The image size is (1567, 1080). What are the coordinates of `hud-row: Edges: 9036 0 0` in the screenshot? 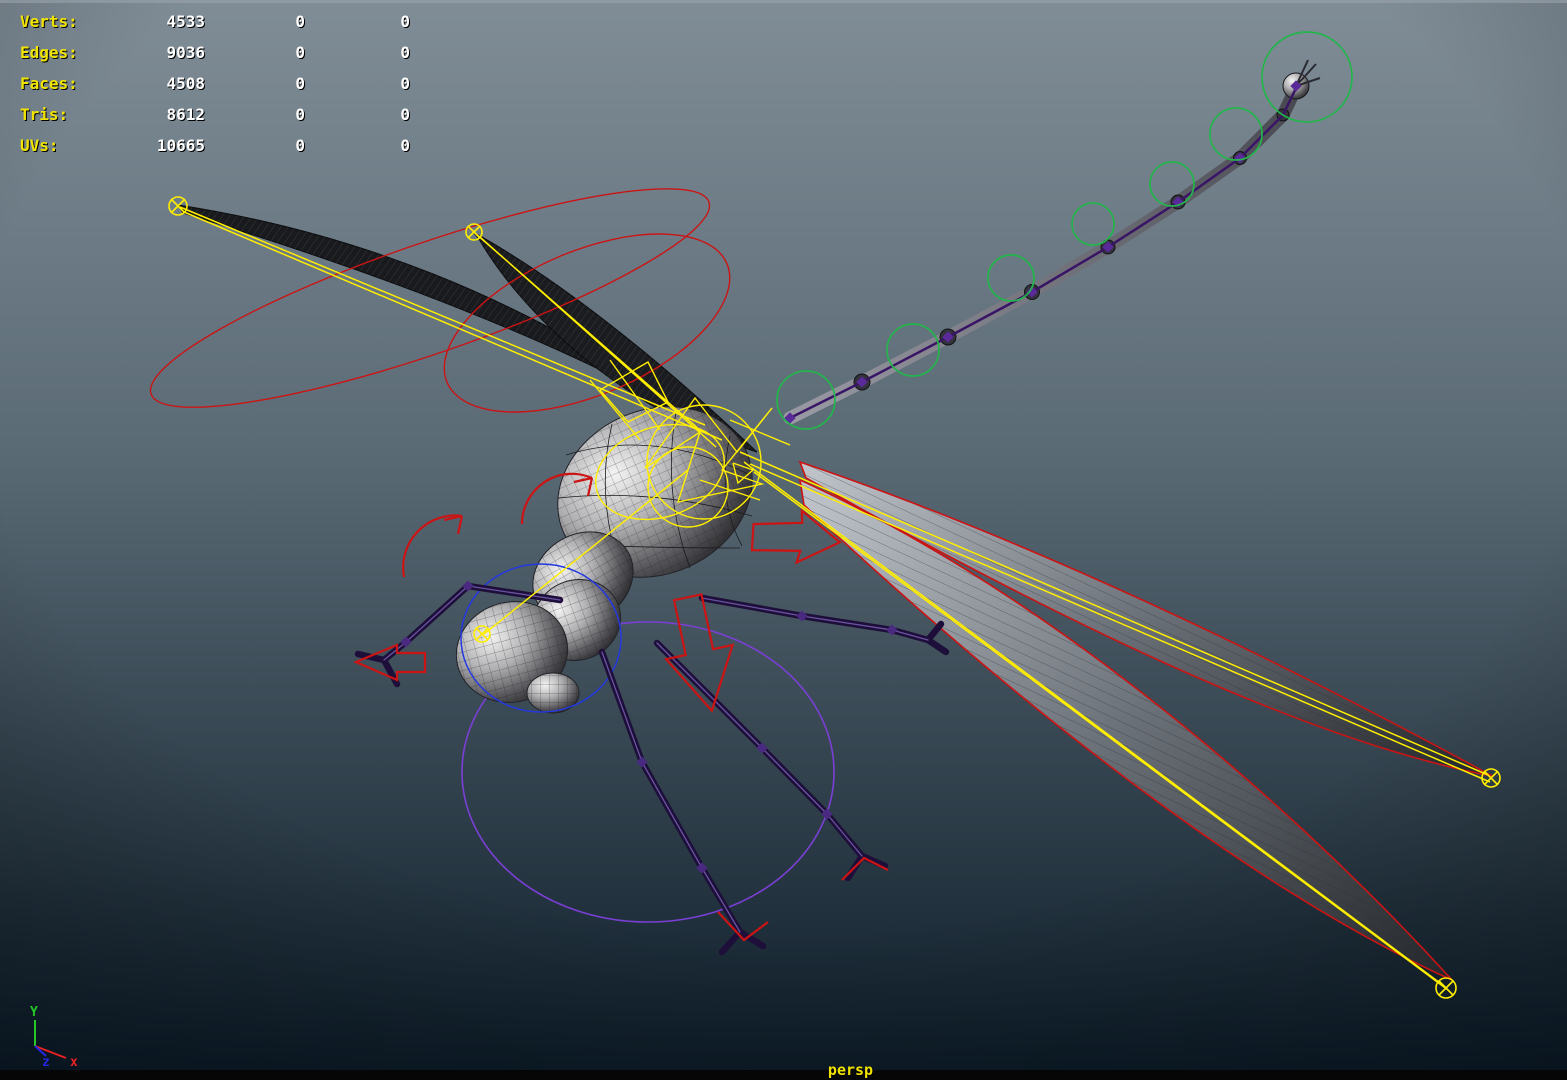 It's located at (215, 52).